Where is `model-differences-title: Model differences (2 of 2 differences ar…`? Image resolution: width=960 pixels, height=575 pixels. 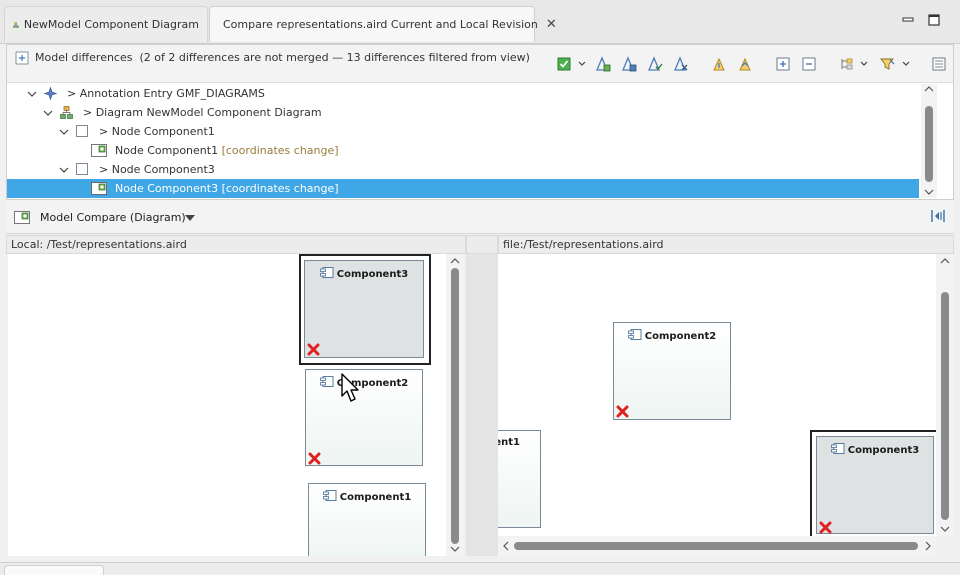
model-differences-title: Model differences (2 of 2 differences ar… is located at coordinates (282, 57).